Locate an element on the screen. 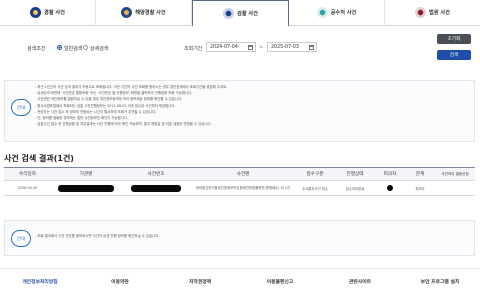  reset-button: 초기화 is located at coordinates (454, 39).